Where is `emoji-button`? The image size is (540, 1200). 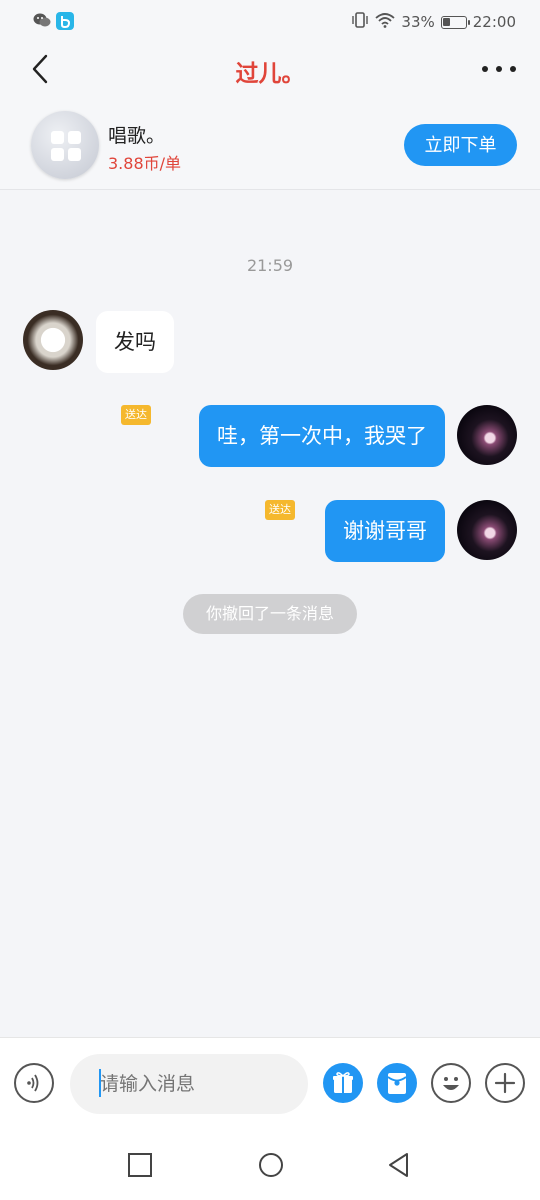 emoji-button is located at coordinates (451, 1083).